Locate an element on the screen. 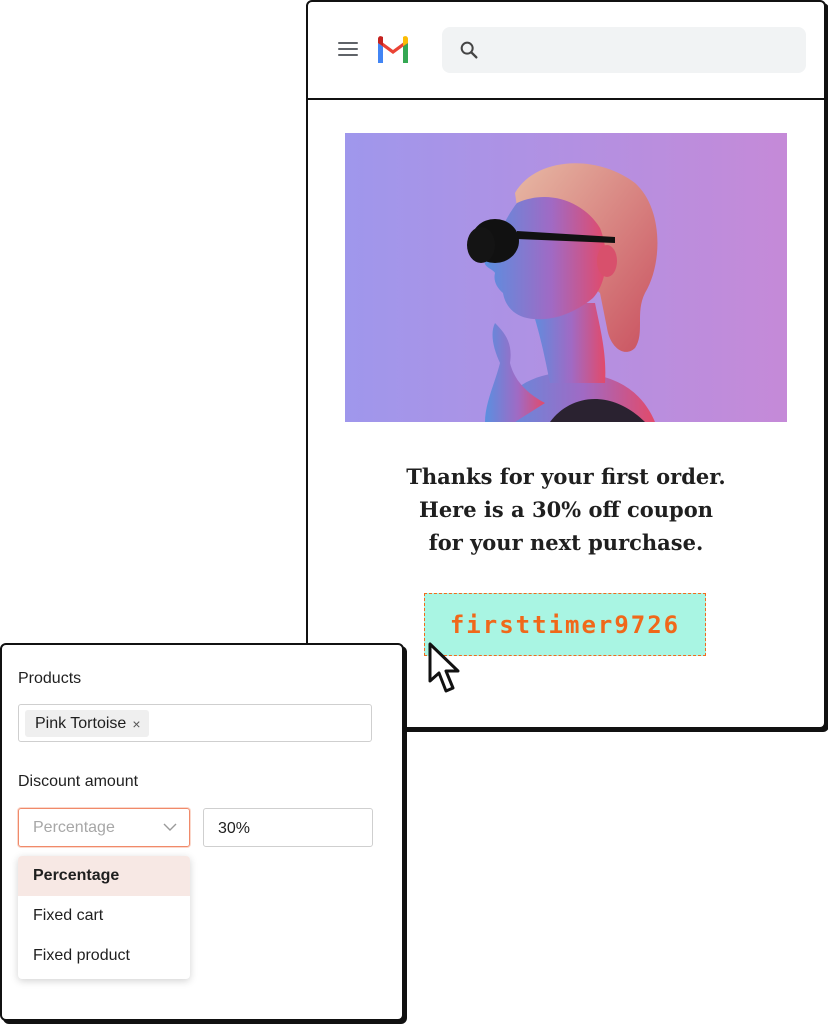  hamburger-menu-icon is located at coordinates (348, 50).